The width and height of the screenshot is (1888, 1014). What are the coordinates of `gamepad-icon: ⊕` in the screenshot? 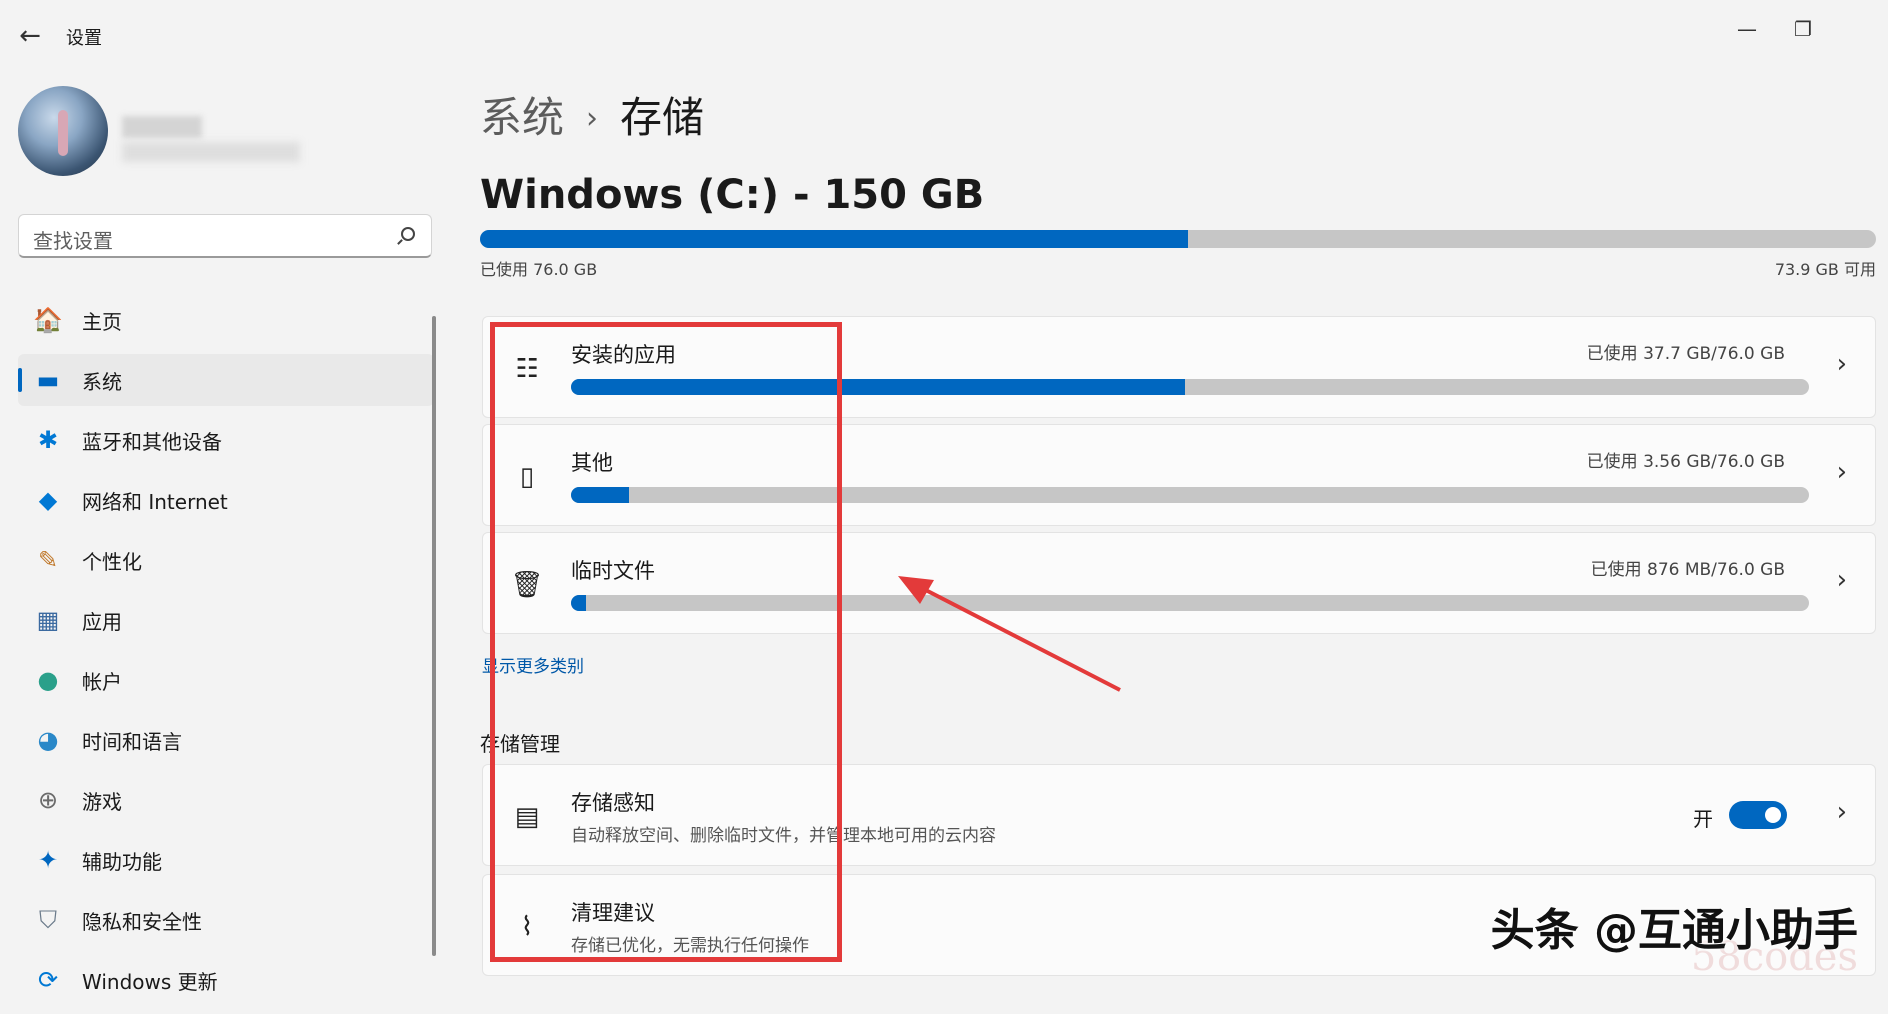 It's located at (48, 800).